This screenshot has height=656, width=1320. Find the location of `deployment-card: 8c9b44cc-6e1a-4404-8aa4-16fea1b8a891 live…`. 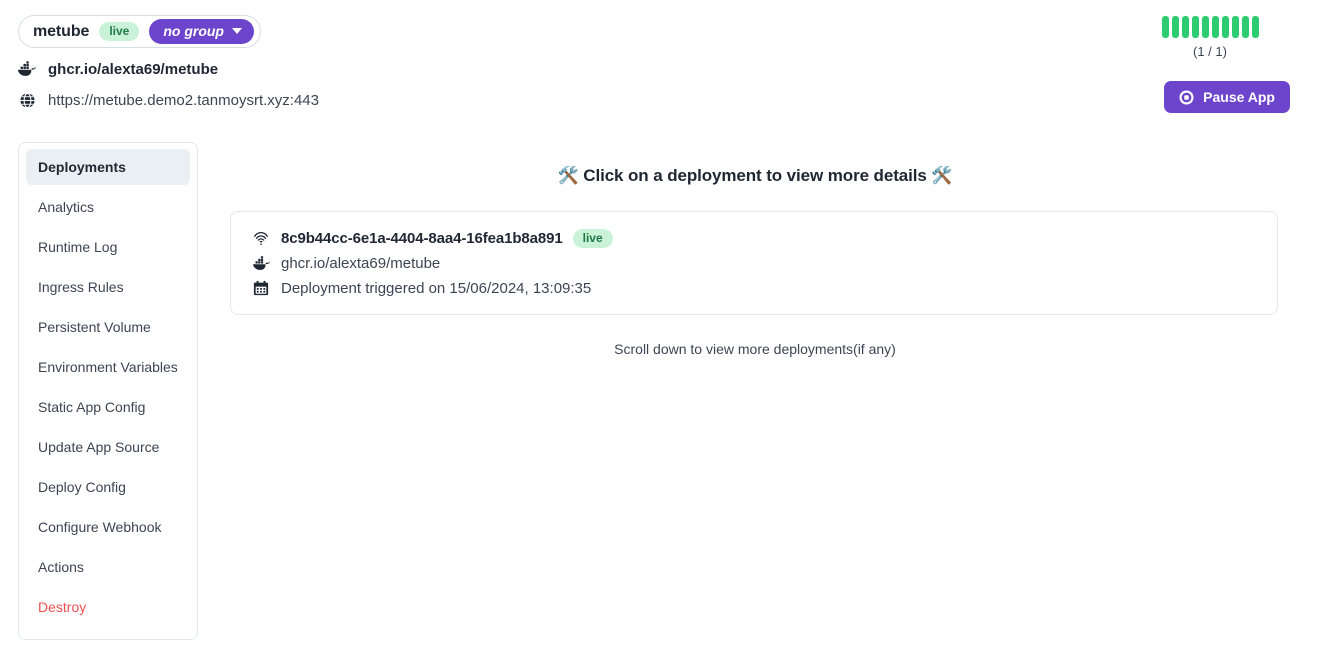

deployment-card: 8c9b44cc-6e1a-4404-8aa4-16fea1b8a891 live… is located at coordinates (754, 263).